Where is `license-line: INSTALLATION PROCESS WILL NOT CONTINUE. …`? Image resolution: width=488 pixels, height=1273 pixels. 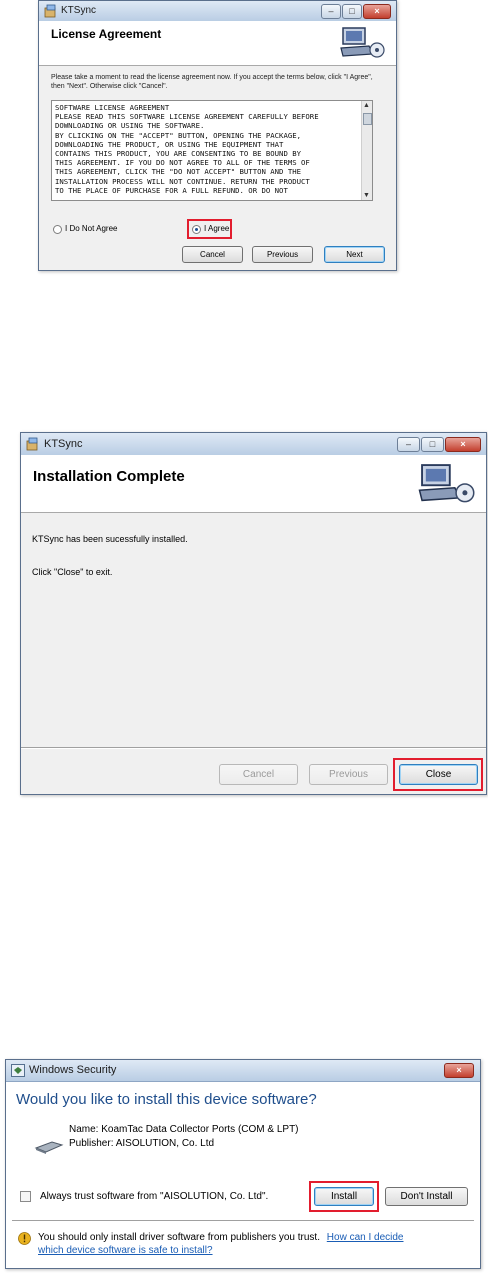 license-line: INSTALLATION PROCESS WILL NOT CONTINUE. … is located at coordinates (182, 181).